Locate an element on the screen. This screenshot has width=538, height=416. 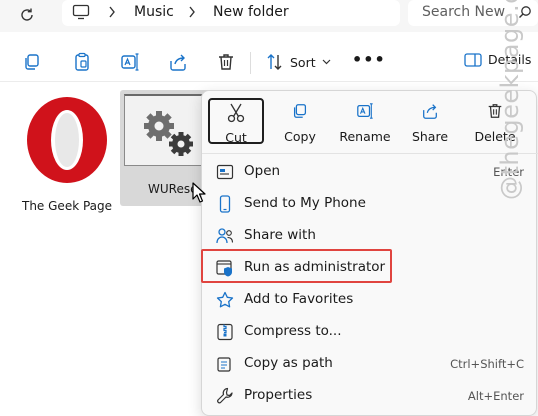
refresh-icon is located at coordinates (27, 14).